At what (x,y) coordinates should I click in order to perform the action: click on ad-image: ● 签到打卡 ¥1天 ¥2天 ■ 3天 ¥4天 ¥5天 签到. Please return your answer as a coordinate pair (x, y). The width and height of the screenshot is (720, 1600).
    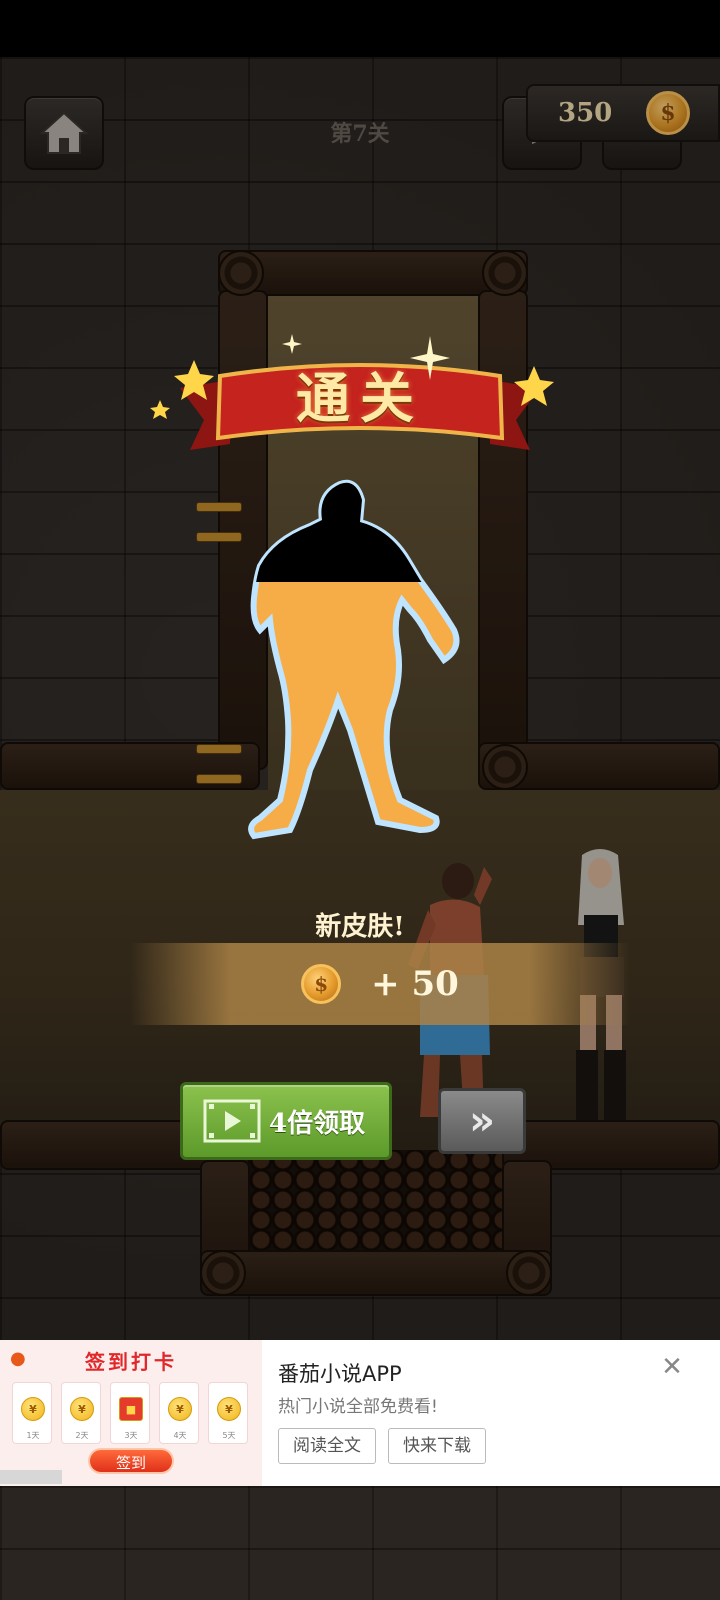
    Looking at the image, I should click on (131, 1413).